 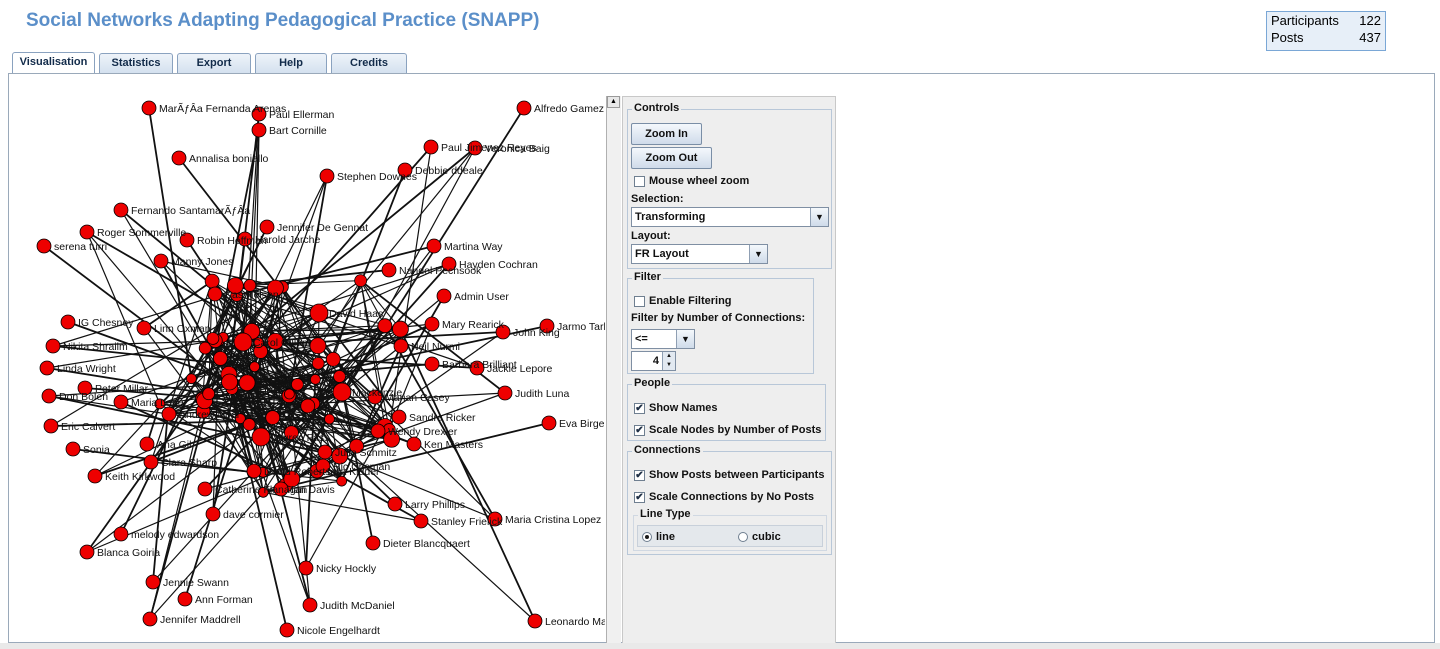 What do you see at coordinates (759, 537) in the screenshot?
I see `cubic-radio: cubic` at bounding box center [759, 537].